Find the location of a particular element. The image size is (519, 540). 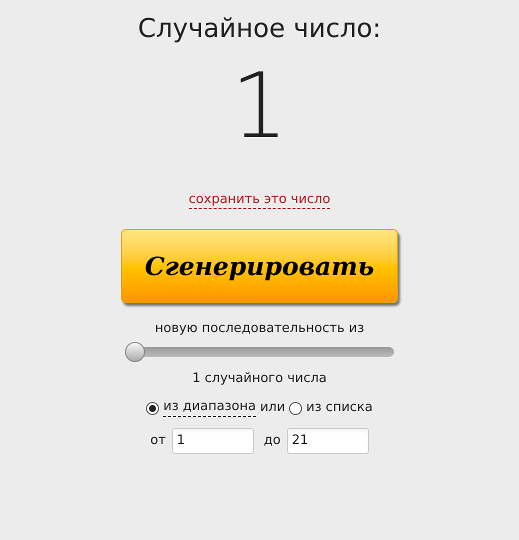

to-label: до is located at coordinates (272, 441).